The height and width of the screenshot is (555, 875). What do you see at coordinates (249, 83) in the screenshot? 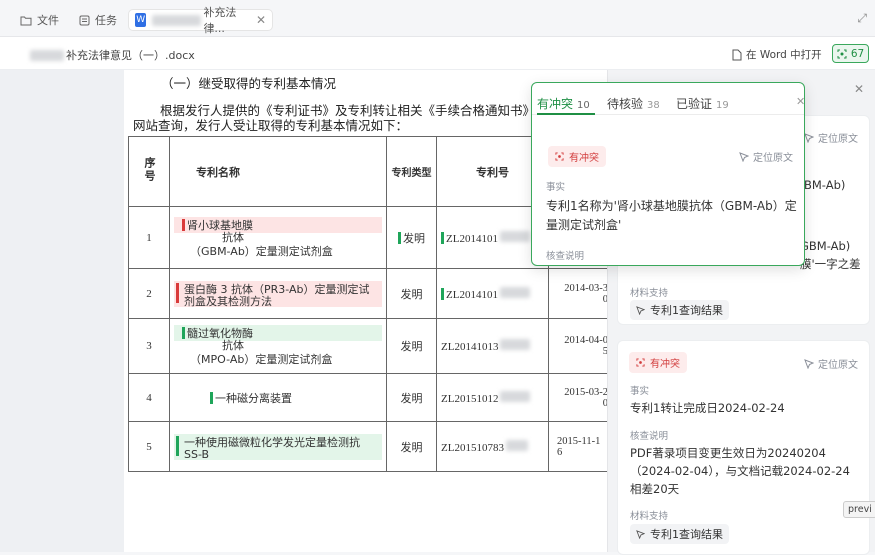
I see `section-heading: （一）继受取得的专利基本情况` at bounding box center [249, 83].